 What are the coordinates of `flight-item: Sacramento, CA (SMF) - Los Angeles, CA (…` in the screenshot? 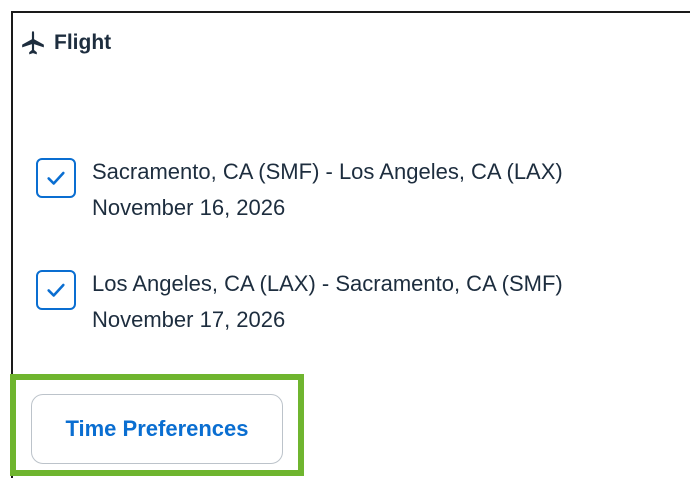 It's located at (299, 190).